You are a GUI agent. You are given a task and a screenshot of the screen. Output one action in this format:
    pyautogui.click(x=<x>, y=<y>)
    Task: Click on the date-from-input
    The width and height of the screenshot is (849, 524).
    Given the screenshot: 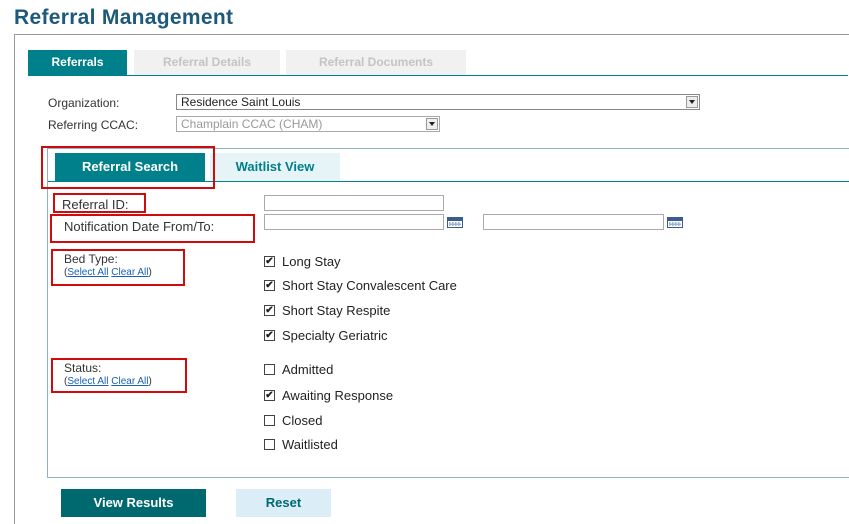 What is the action you would take?
    pyautogui.click(x=354, y=222)
    